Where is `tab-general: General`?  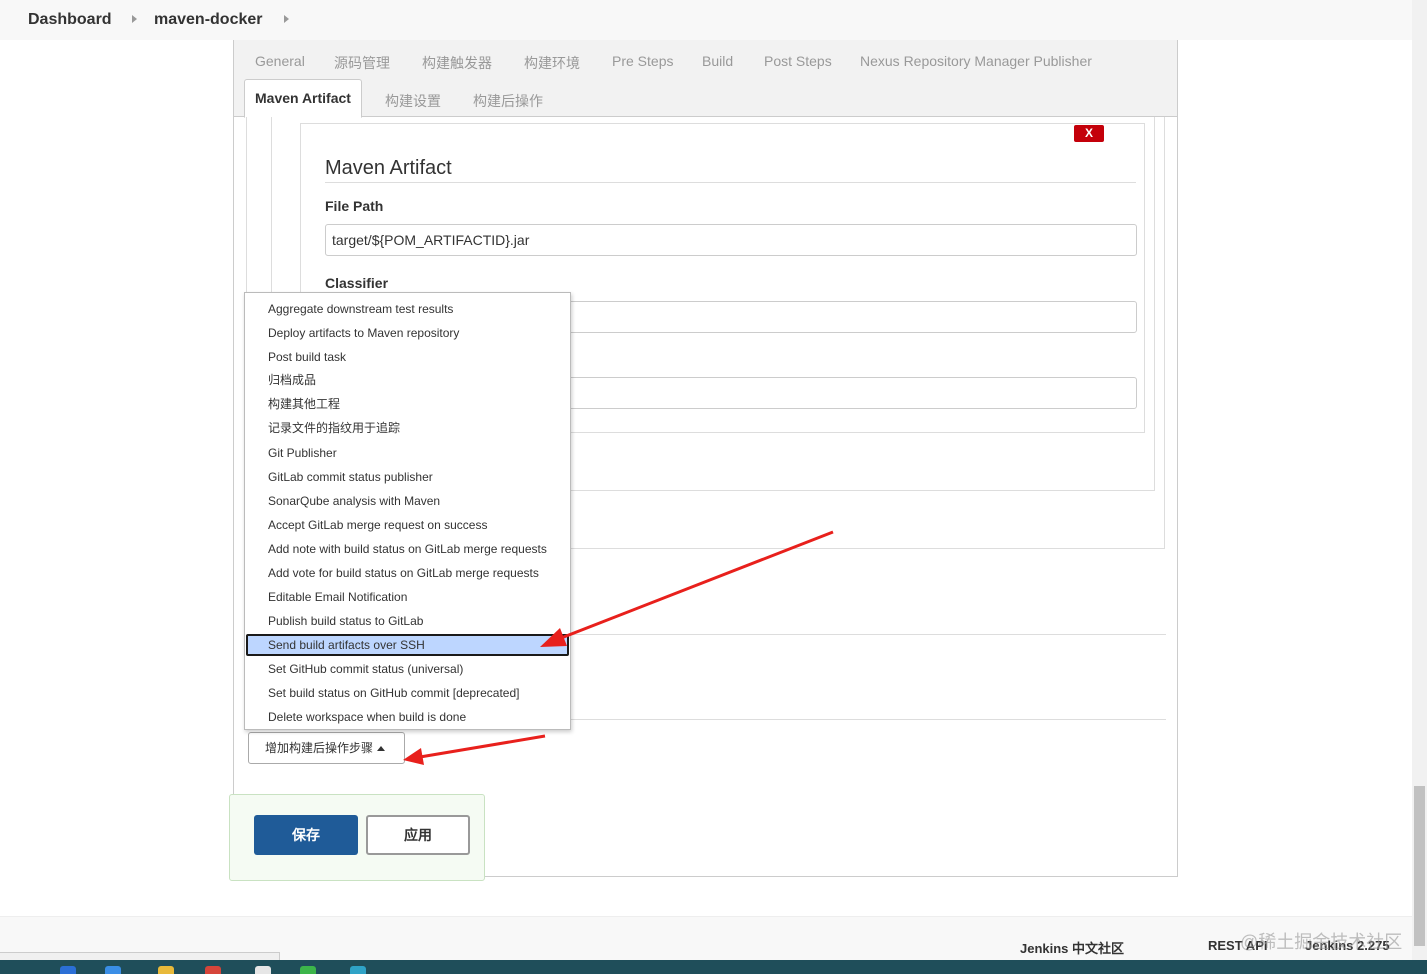
tab-general: General is located at coordinates (280, 61).